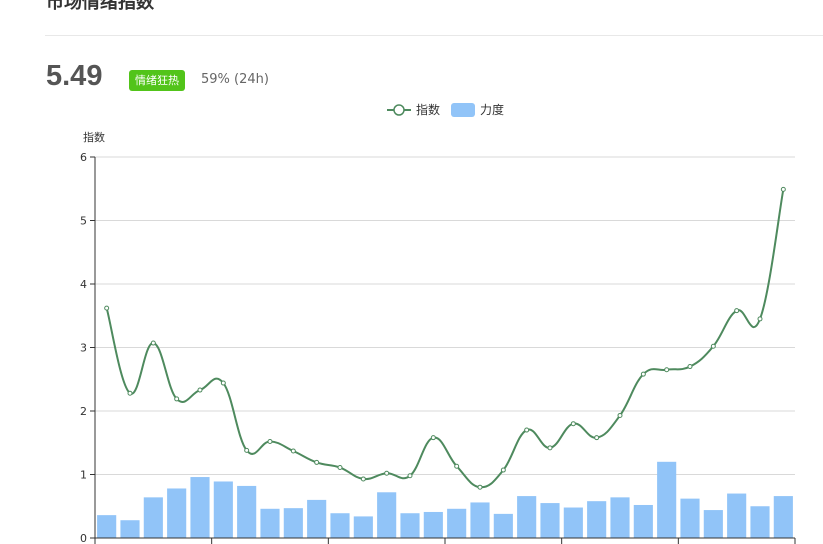 Image resolution: width=823 pixels, height=544 pixels. I want to click on y-tick-label: 3, so click(83, 348).